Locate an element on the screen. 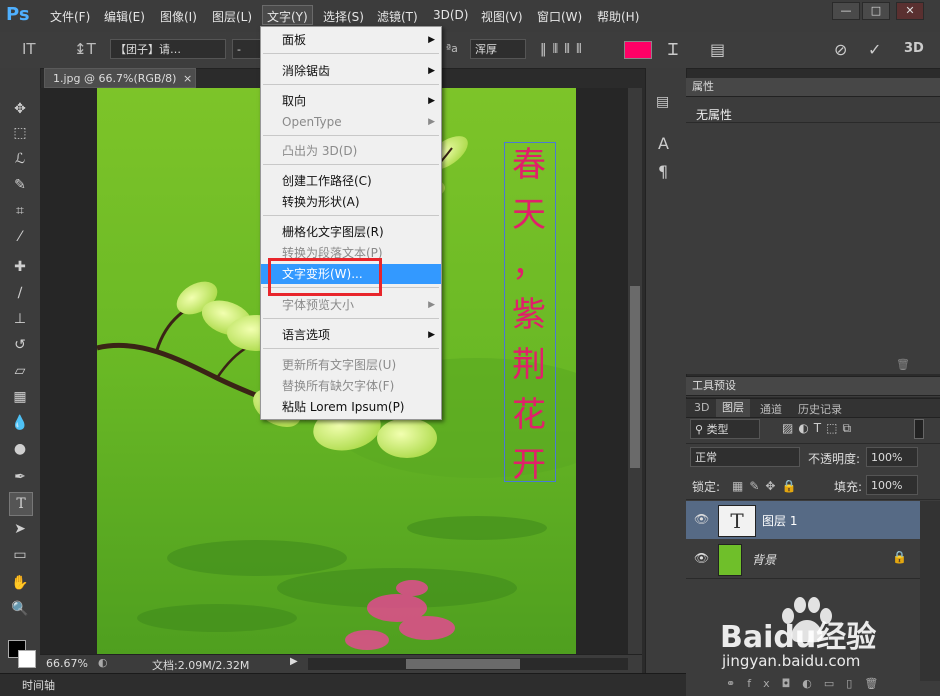  marquee-tool-icon: ⬚ is located at coordinates (20, 133).